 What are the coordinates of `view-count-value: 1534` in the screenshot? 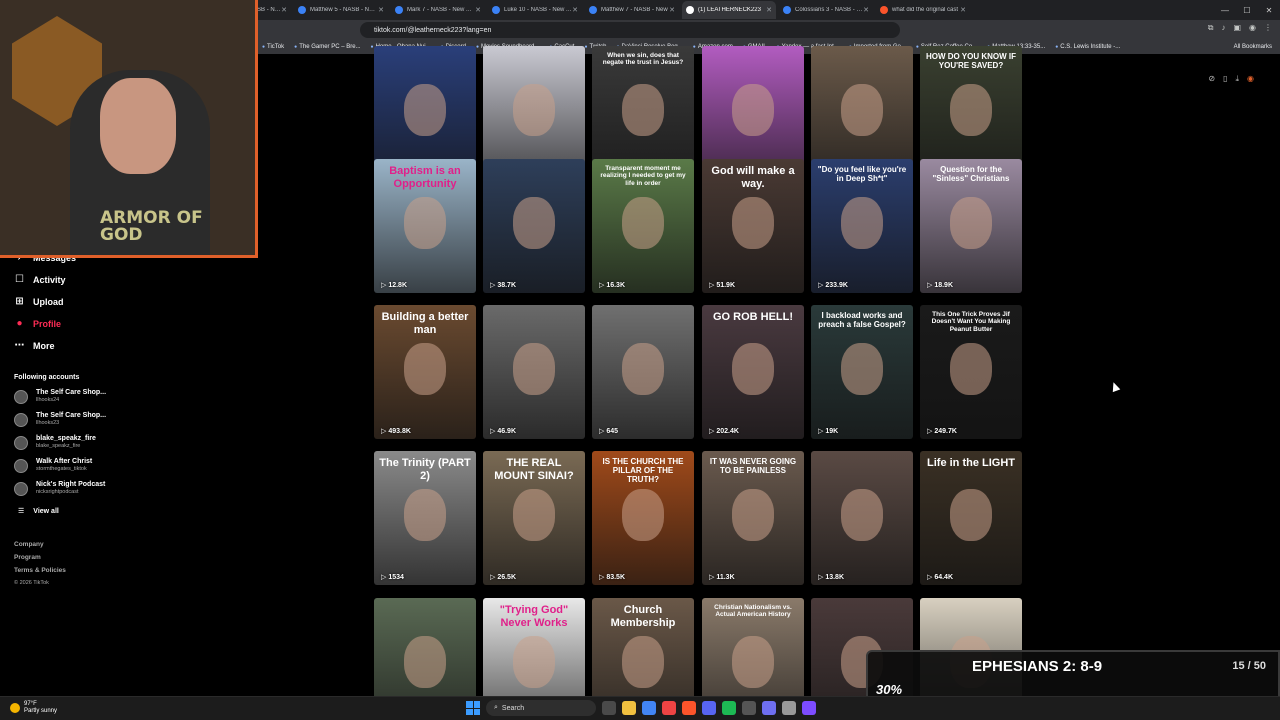 It's located at (396, 577).